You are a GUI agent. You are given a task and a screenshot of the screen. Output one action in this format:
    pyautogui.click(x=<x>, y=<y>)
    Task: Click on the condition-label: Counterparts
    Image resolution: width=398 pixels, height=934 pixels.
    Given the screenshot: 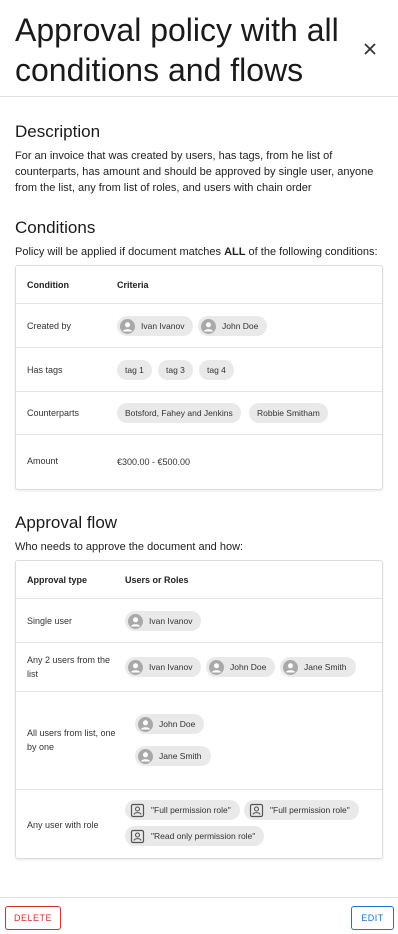 What is the action you would take?
    pyautogui.click(x=53, y=413)
    